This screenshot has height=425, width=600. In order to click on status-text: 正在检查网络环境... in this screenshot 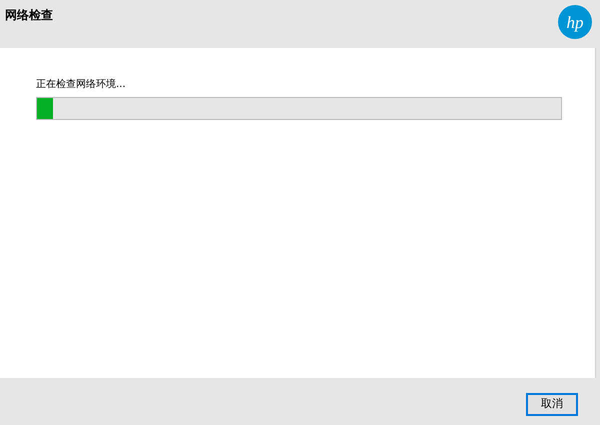, I will do `click(81, 85)`.